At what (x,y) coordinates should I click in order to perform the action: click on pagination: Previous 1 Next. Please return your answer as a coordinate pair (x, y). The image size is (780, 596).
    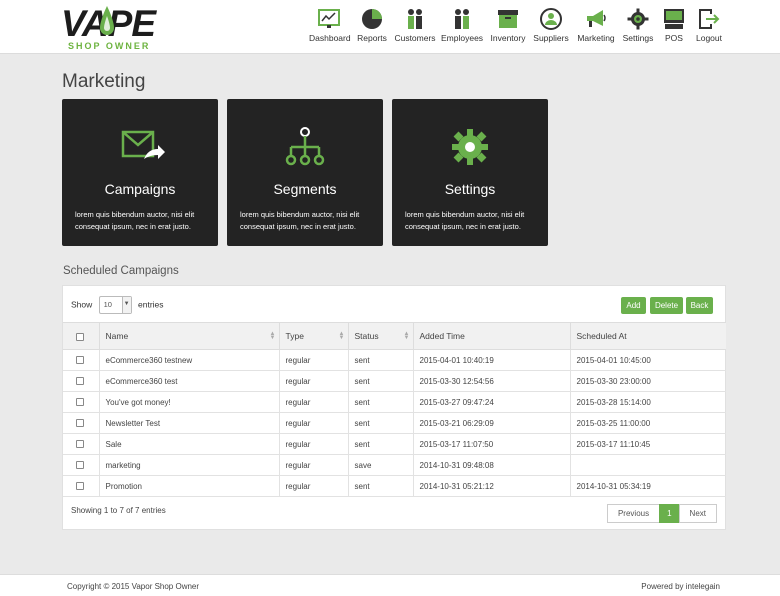
    Looking at the image, I should click on (661, 513).